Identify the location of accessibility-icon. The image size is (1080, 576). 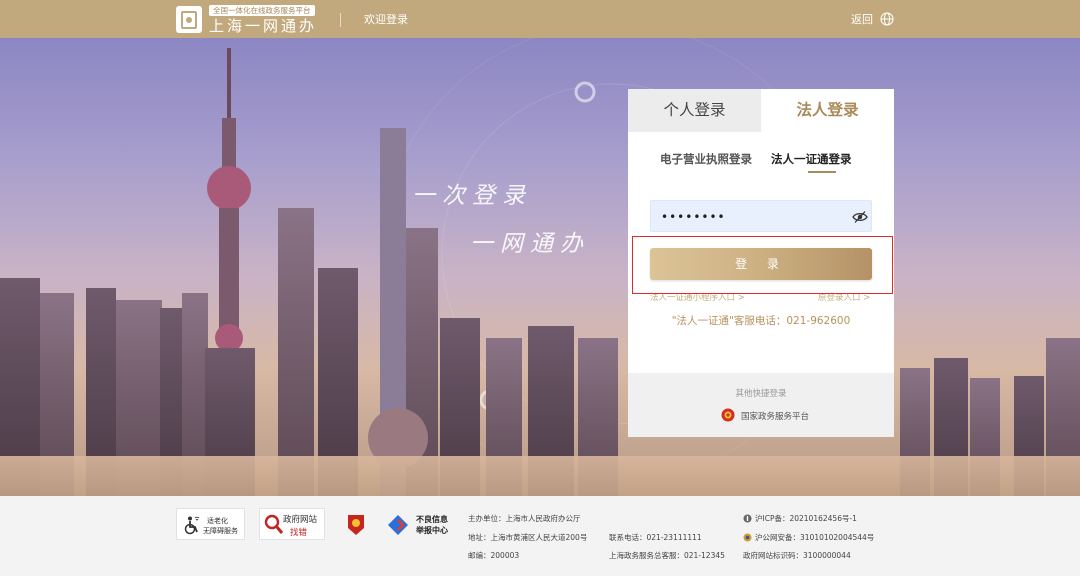
(192, 525).